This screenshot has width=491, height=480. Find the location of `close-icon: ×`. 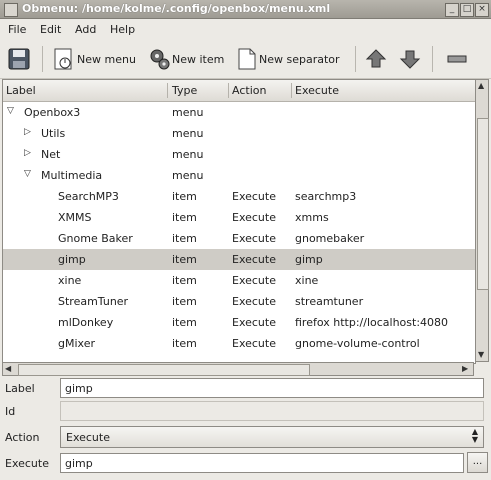

close-icon: × is located at coordinates (482, 10).